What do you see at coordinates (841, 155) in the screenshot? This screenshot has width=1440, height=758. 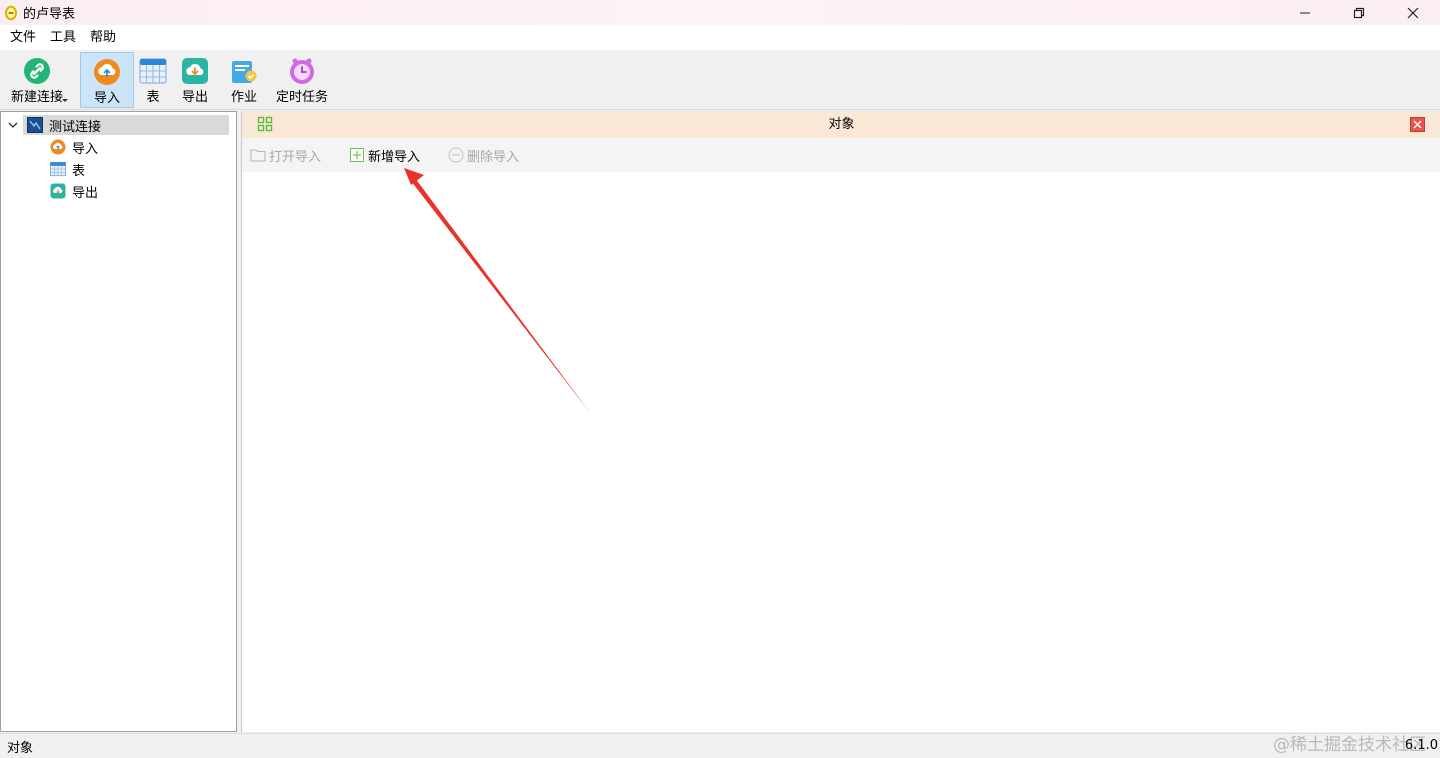 I see `panel-actions-toolbar: 打开导入 新增导入 删除导入` at bounding box center [841, 155].